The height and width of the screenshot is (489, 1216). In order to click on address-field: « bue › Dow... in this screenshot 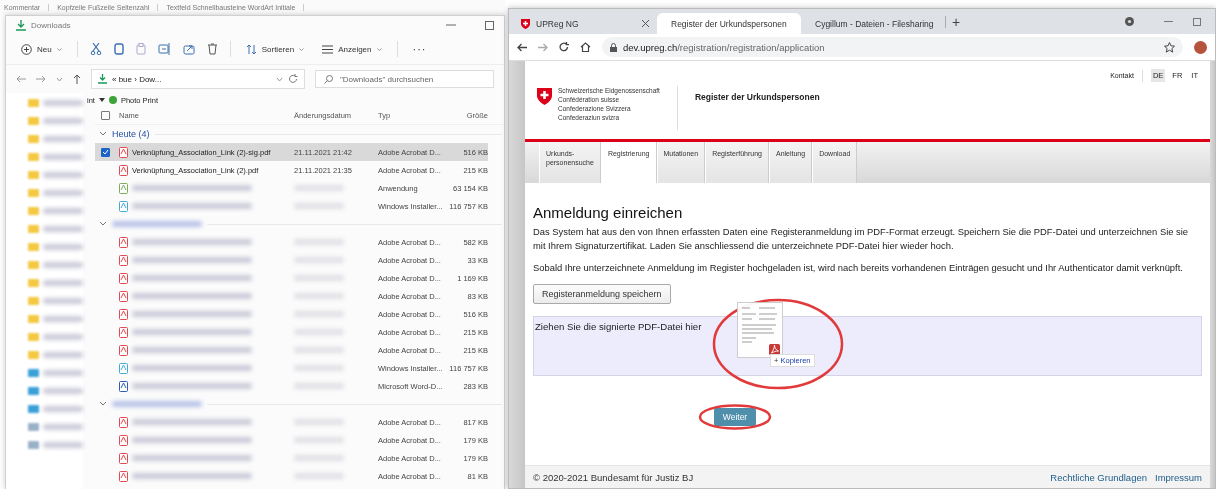, I will do `click(198, 79)`.